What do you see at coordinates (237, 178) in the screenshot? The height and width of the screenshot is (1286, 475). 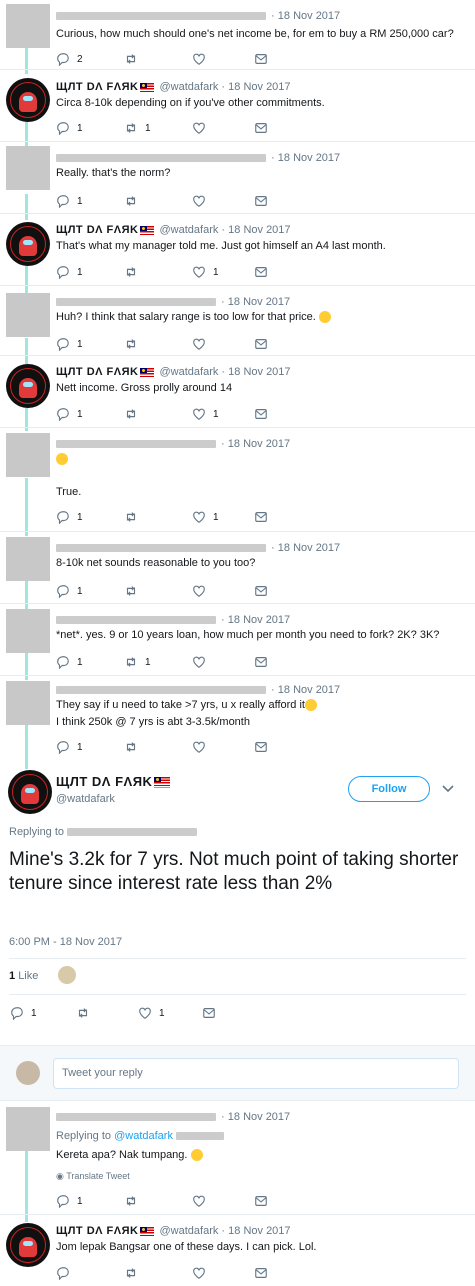 I see `tweet: · 18 Nov 2017 Really. that's the norm? 1` at bounding box center [237, 178].